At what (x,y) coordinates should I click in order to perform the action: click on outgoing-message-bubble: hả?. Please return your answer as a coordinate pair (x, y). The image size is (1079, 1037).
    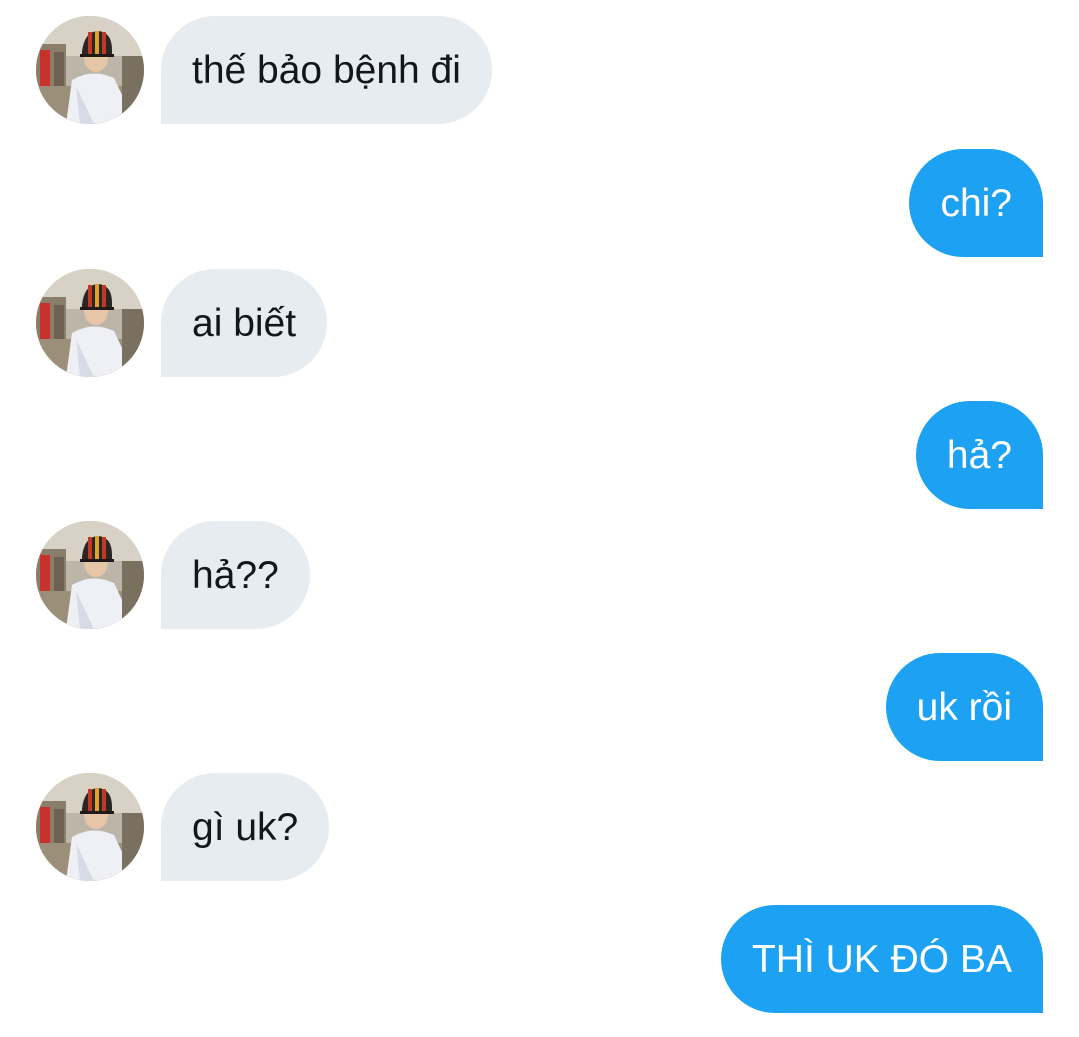
    Looking at the image, I should click on (979, 455).